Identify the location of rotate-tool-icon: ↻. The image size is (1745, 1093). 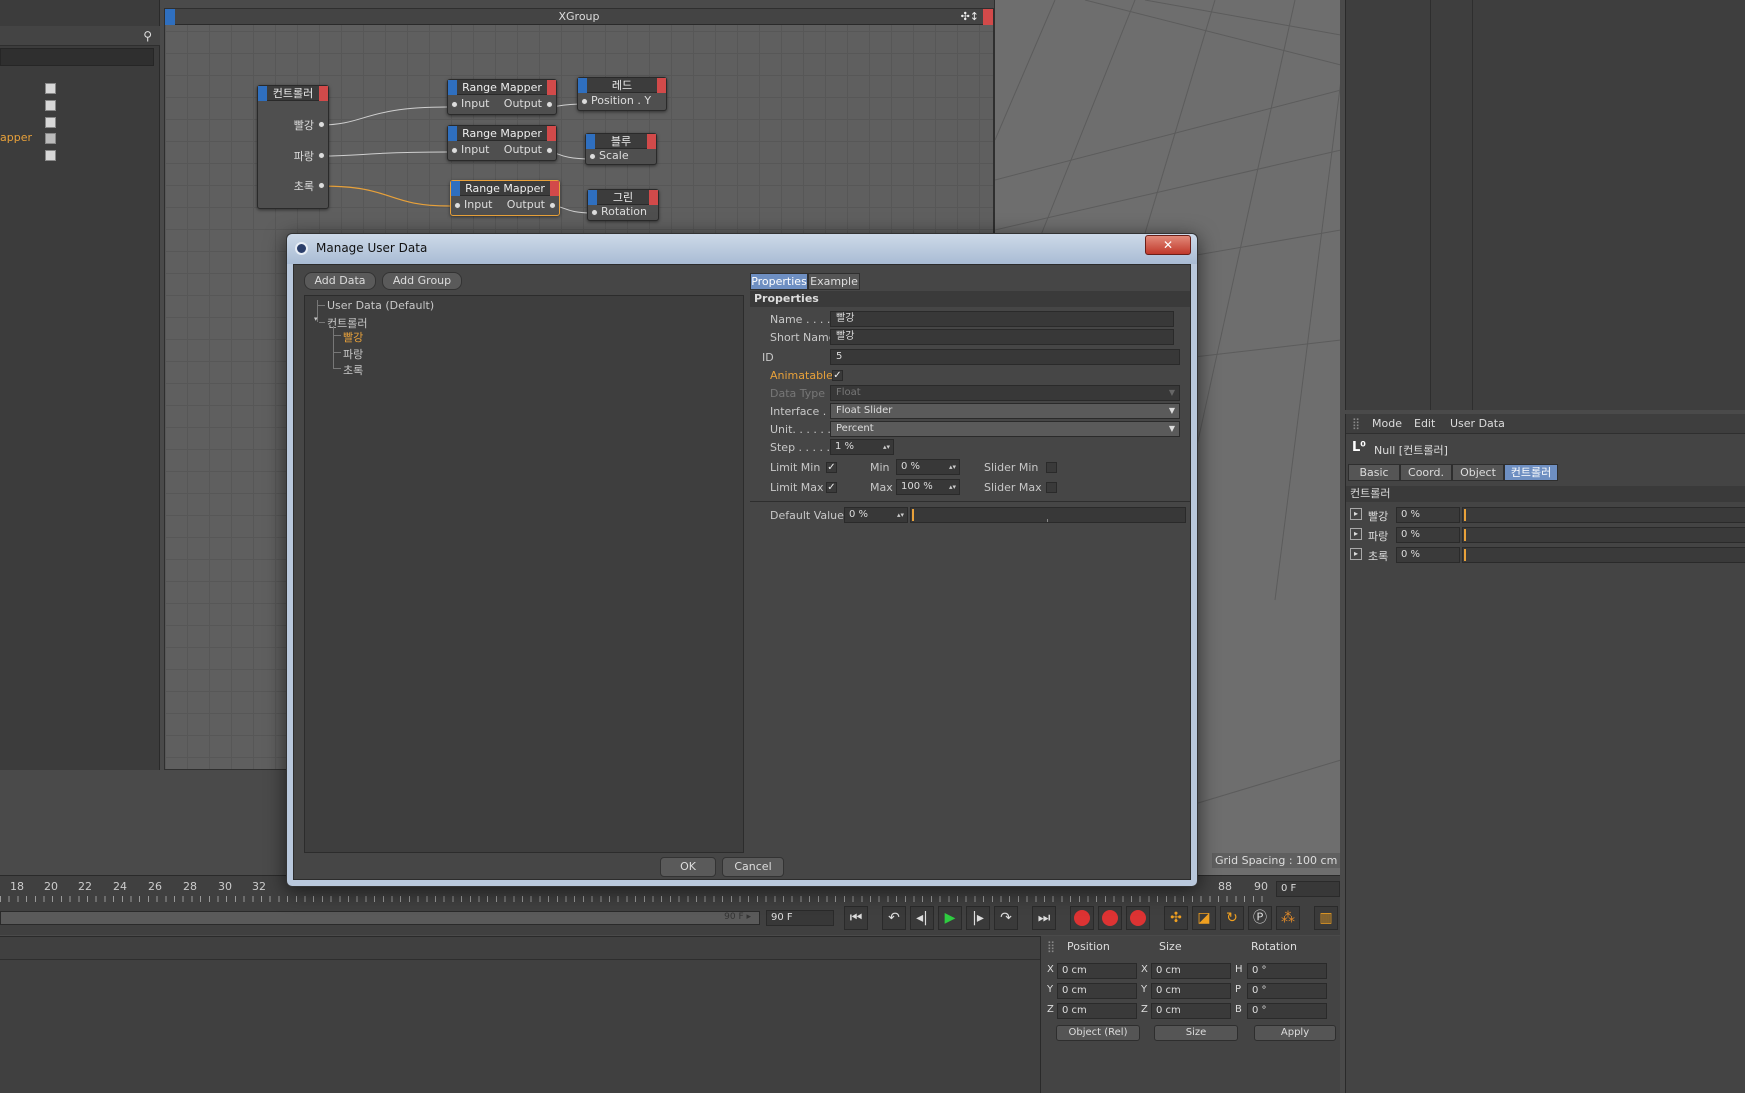
(1232, 918).